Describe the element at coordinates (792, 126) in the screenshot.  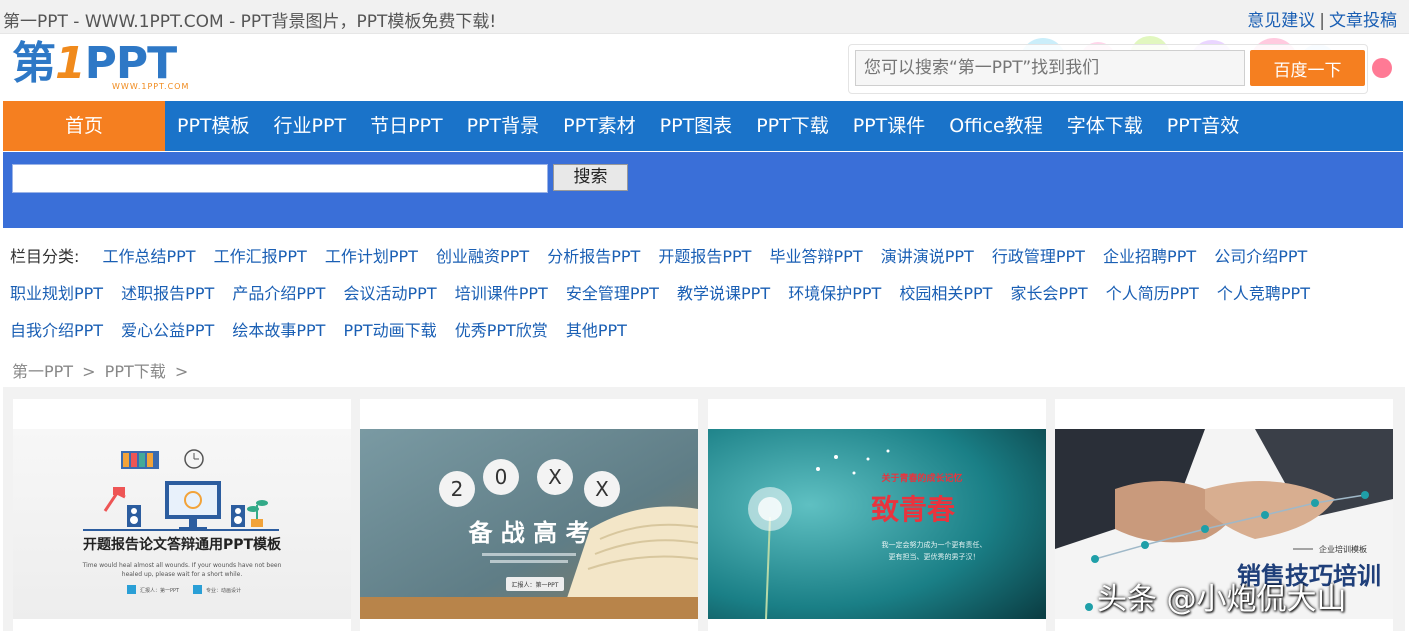
I see `nav-item-ppt-download: PPT下载` at that location.